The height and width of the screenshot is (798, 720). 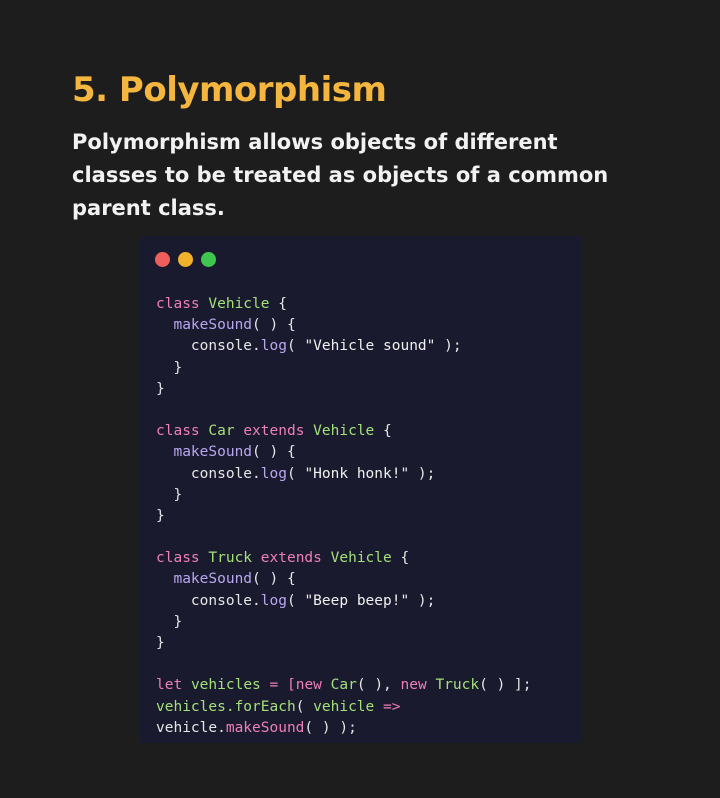 What do you see at coordinates (265, 706) in the screenshot?
I see `method-name: forEach` at bounding box center [265, 706].